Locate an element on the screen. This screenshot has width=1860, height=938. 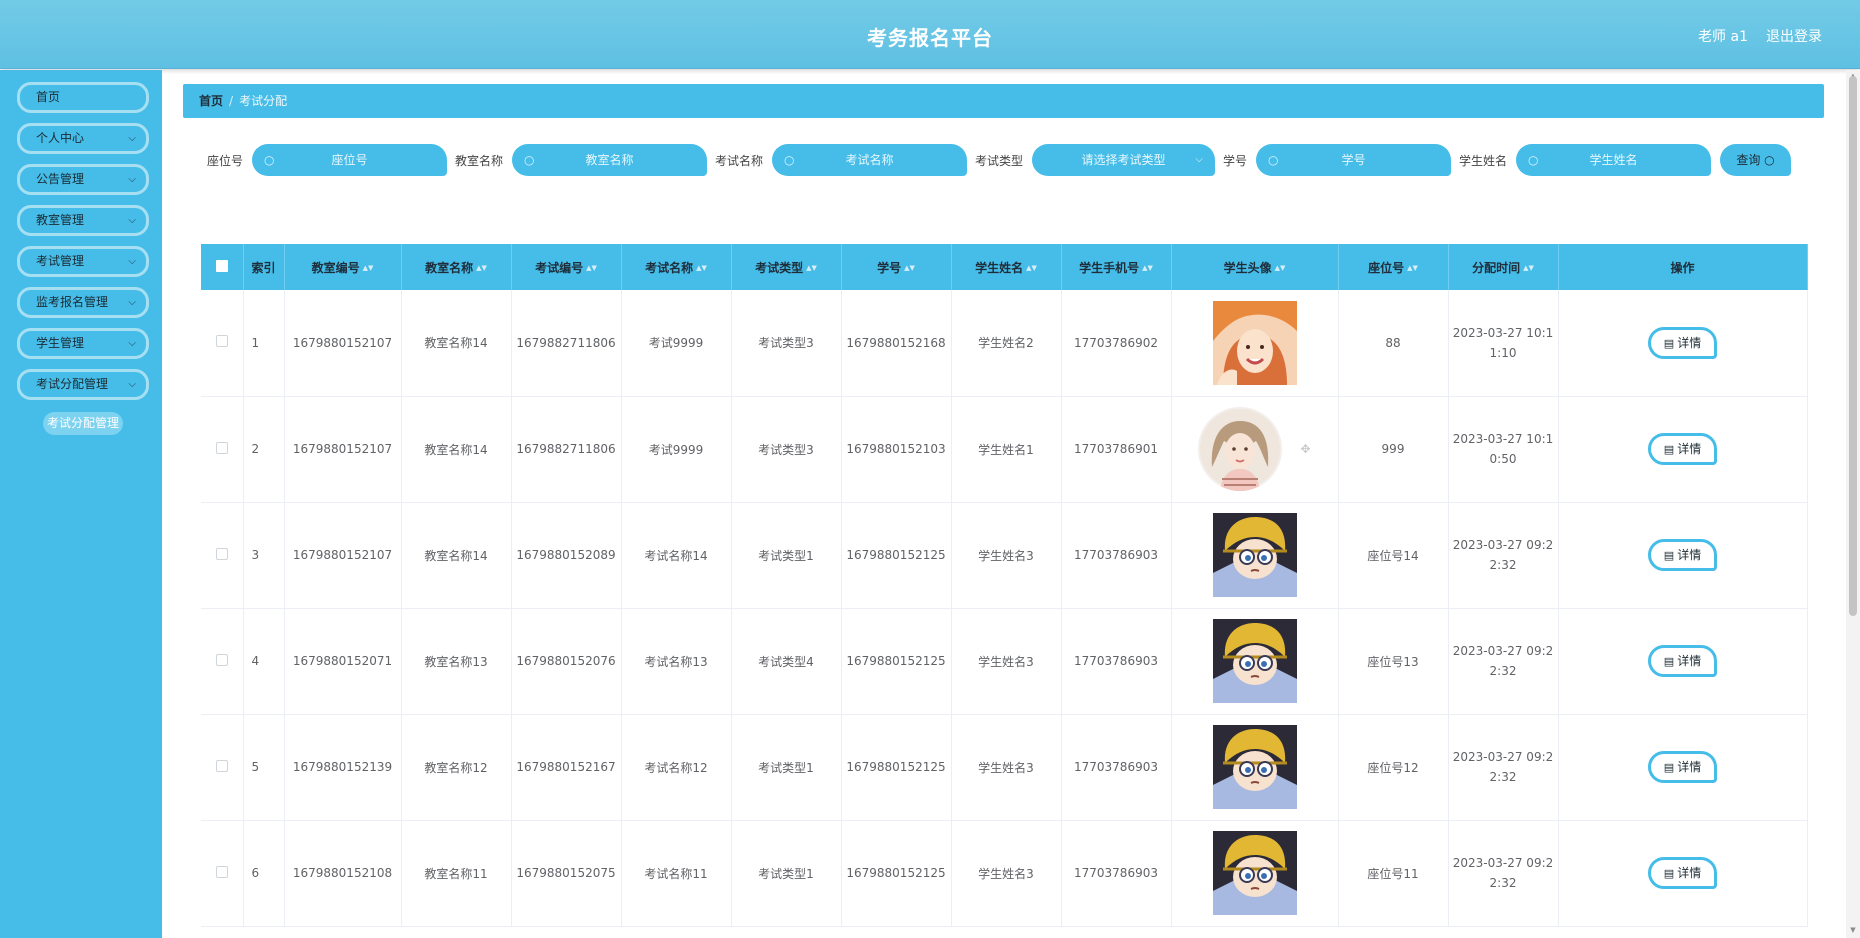
sidebar-item-classroom: 教室管理 ⌵ is located at coordinates (83, 220).